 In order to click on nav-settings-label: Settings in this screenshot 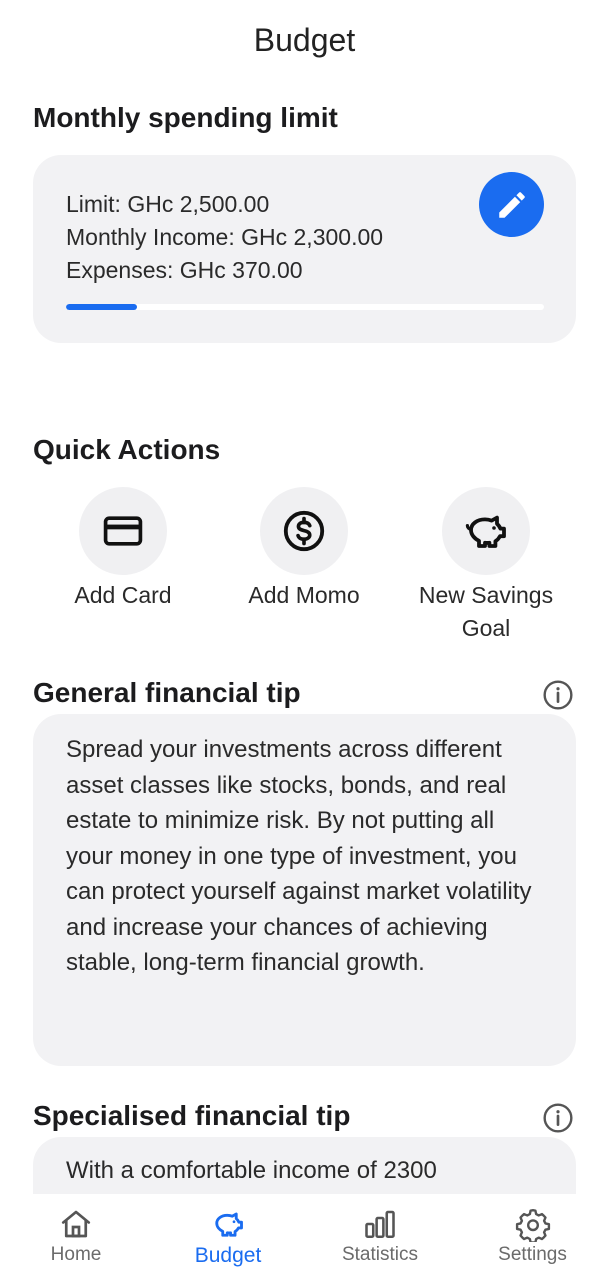, I will do `click(532, 1254)`.